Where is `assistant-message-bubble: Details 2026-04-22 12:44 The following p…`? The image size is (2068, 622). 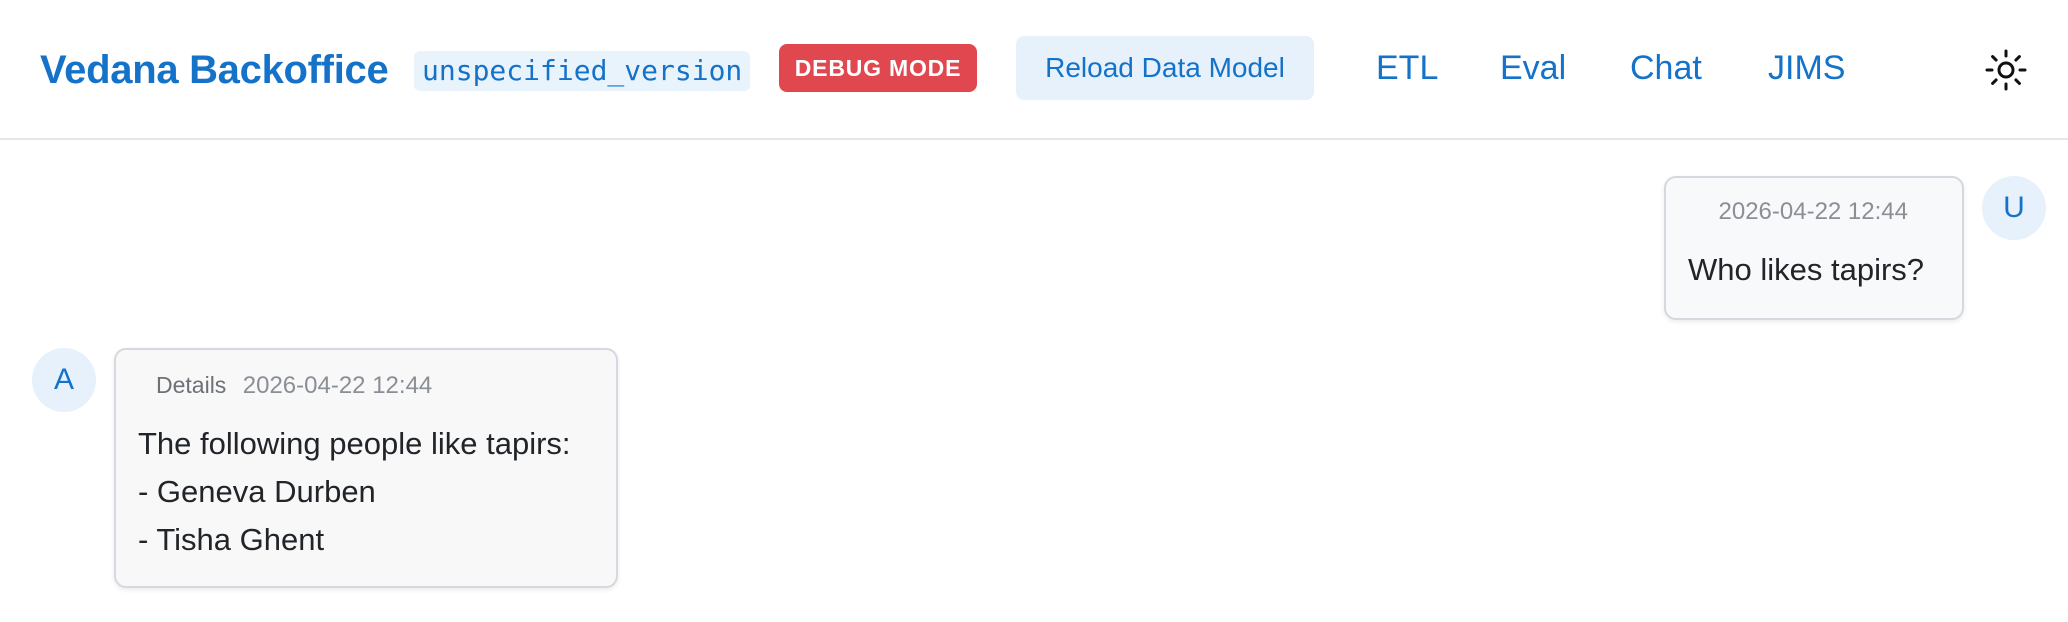 assistant-message-bubble: Details 2026-04-22 12:44 The following p… is located at coordinates (366, 468).